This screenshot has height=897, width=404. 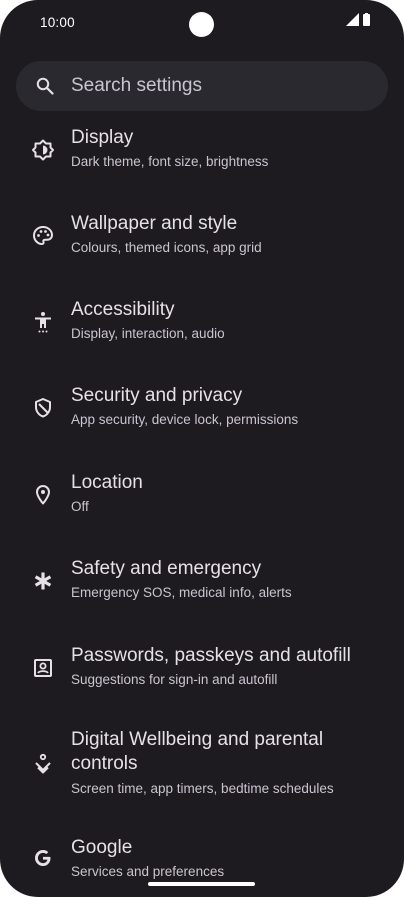 What do you see at coordinates (123, 309) in the screenshot?
I see `item-title: Accessibility` at bounding box center [123, 309].